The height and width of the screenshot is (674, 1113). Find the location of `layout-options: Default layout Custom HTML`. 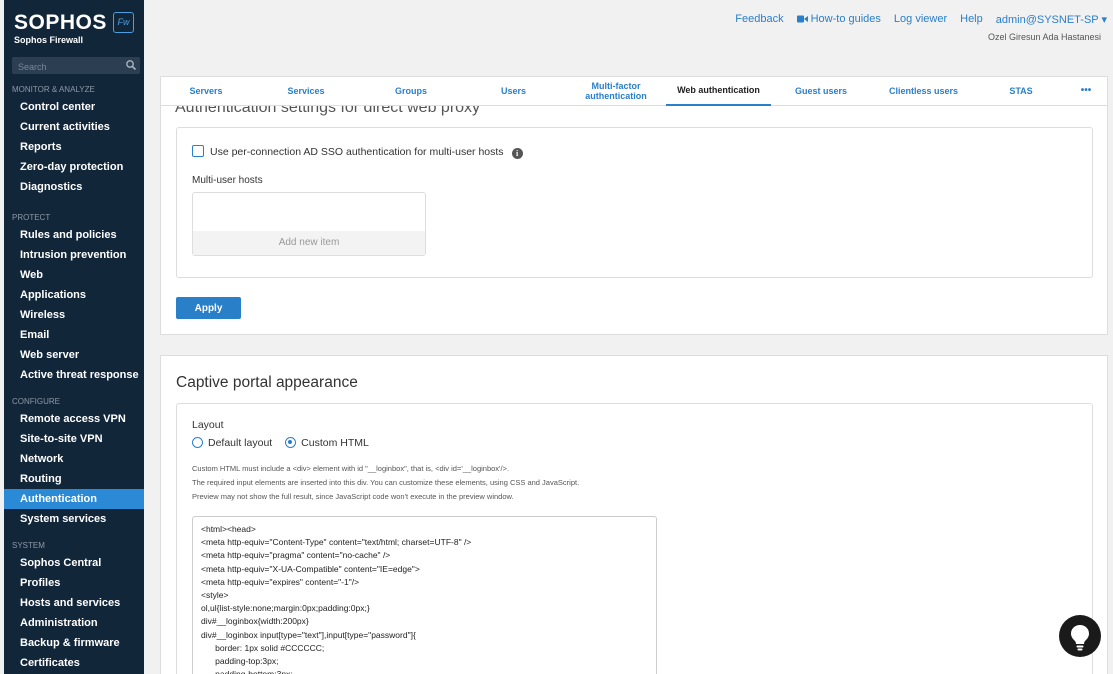

layout-options: Default layout Custom HTML is located at coordinates (280, 443).